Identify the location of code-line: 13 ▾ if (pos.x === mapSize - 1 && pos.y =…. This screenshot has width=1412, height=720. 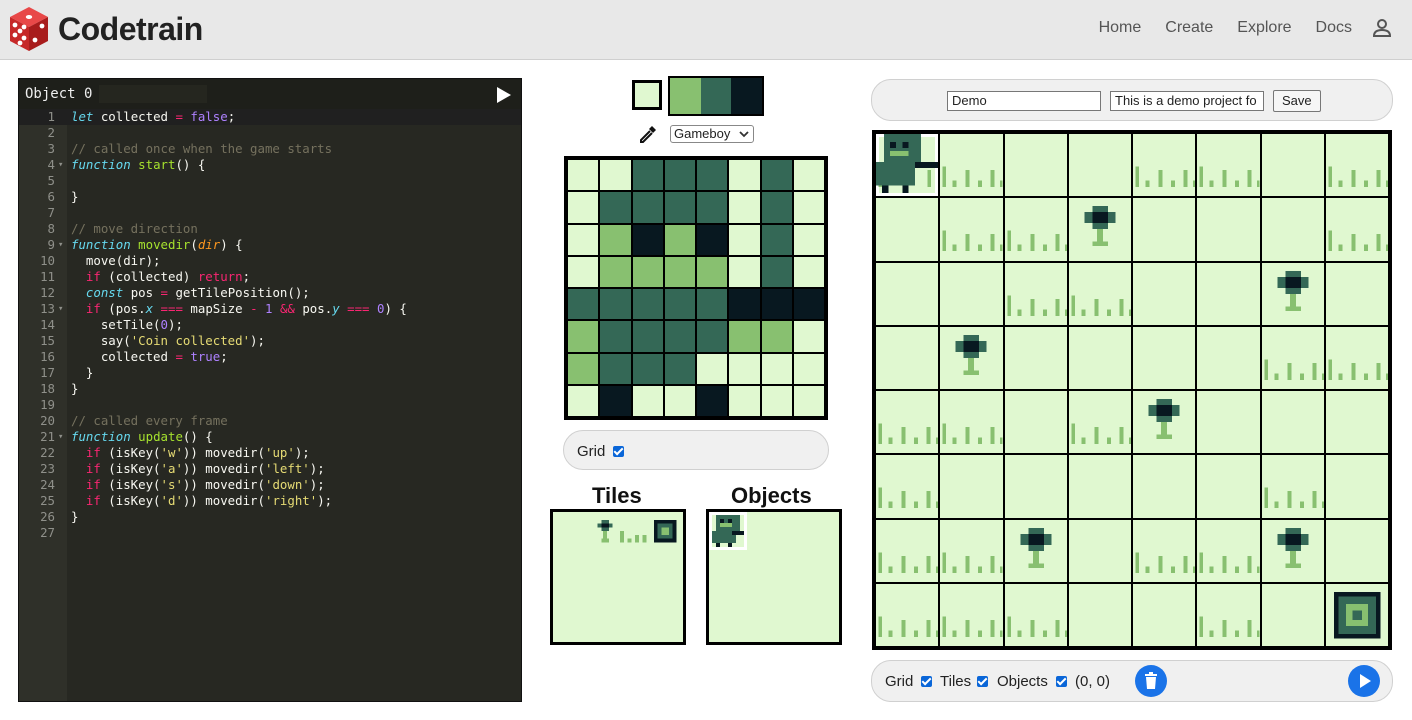
(270, 309).